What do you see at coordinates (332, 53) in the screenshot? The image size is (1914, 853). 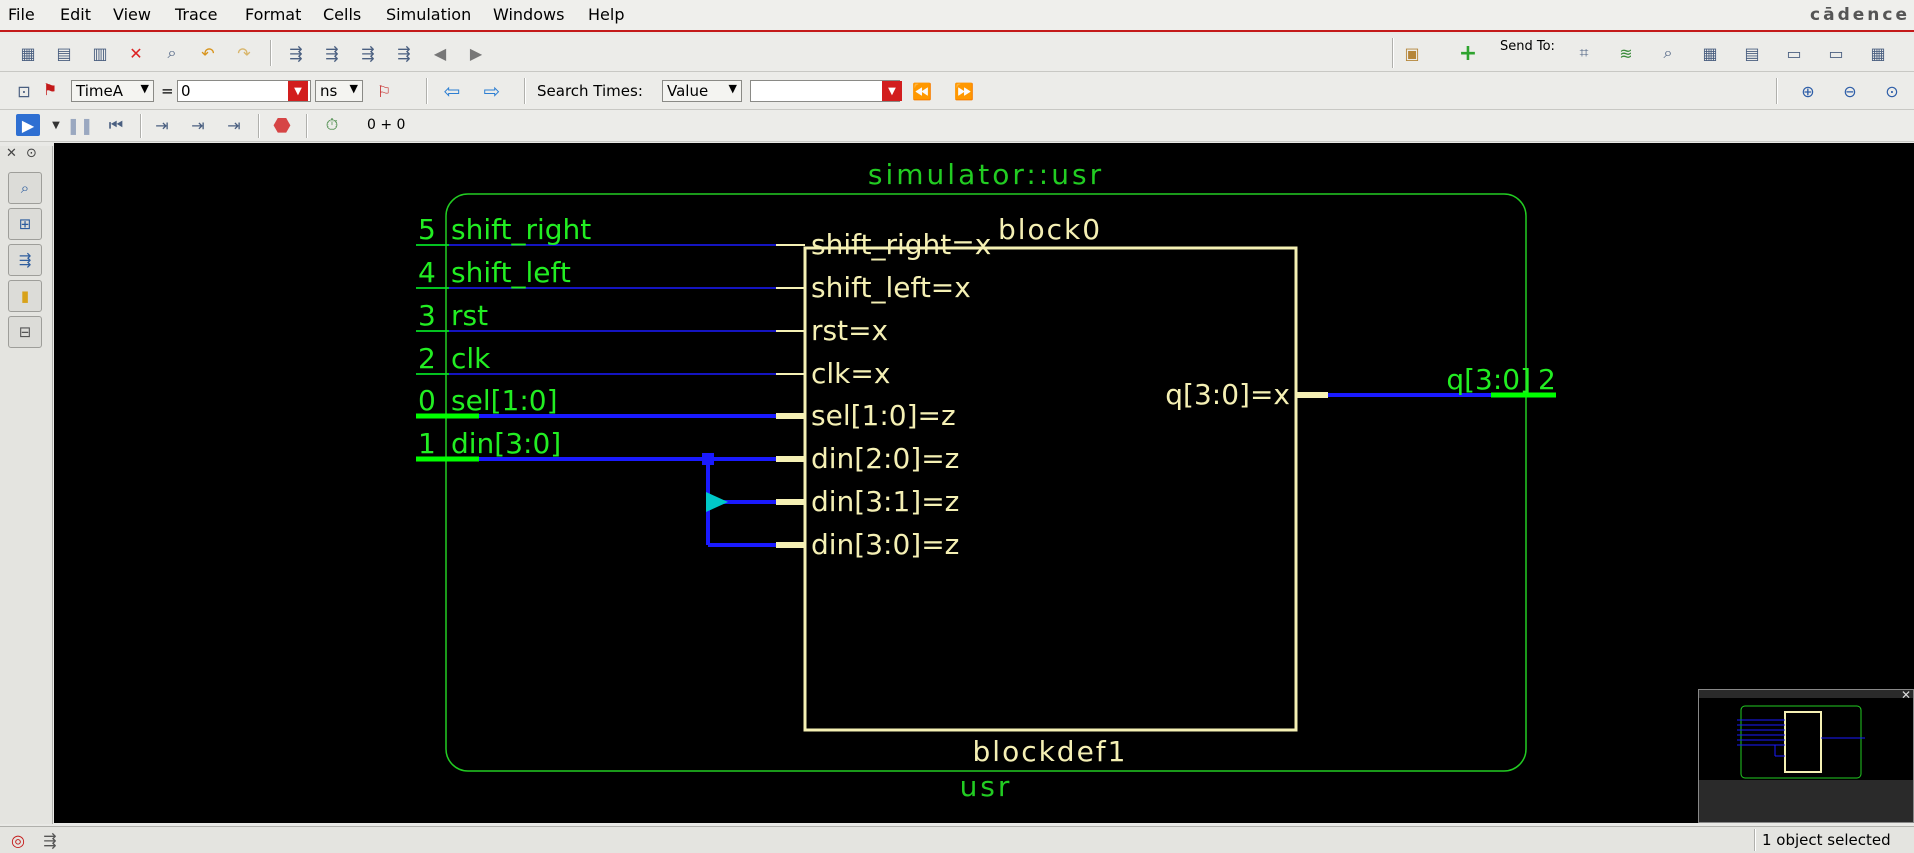 I see `trace-load-icon: ⇶` at bounding box center [332, 53].